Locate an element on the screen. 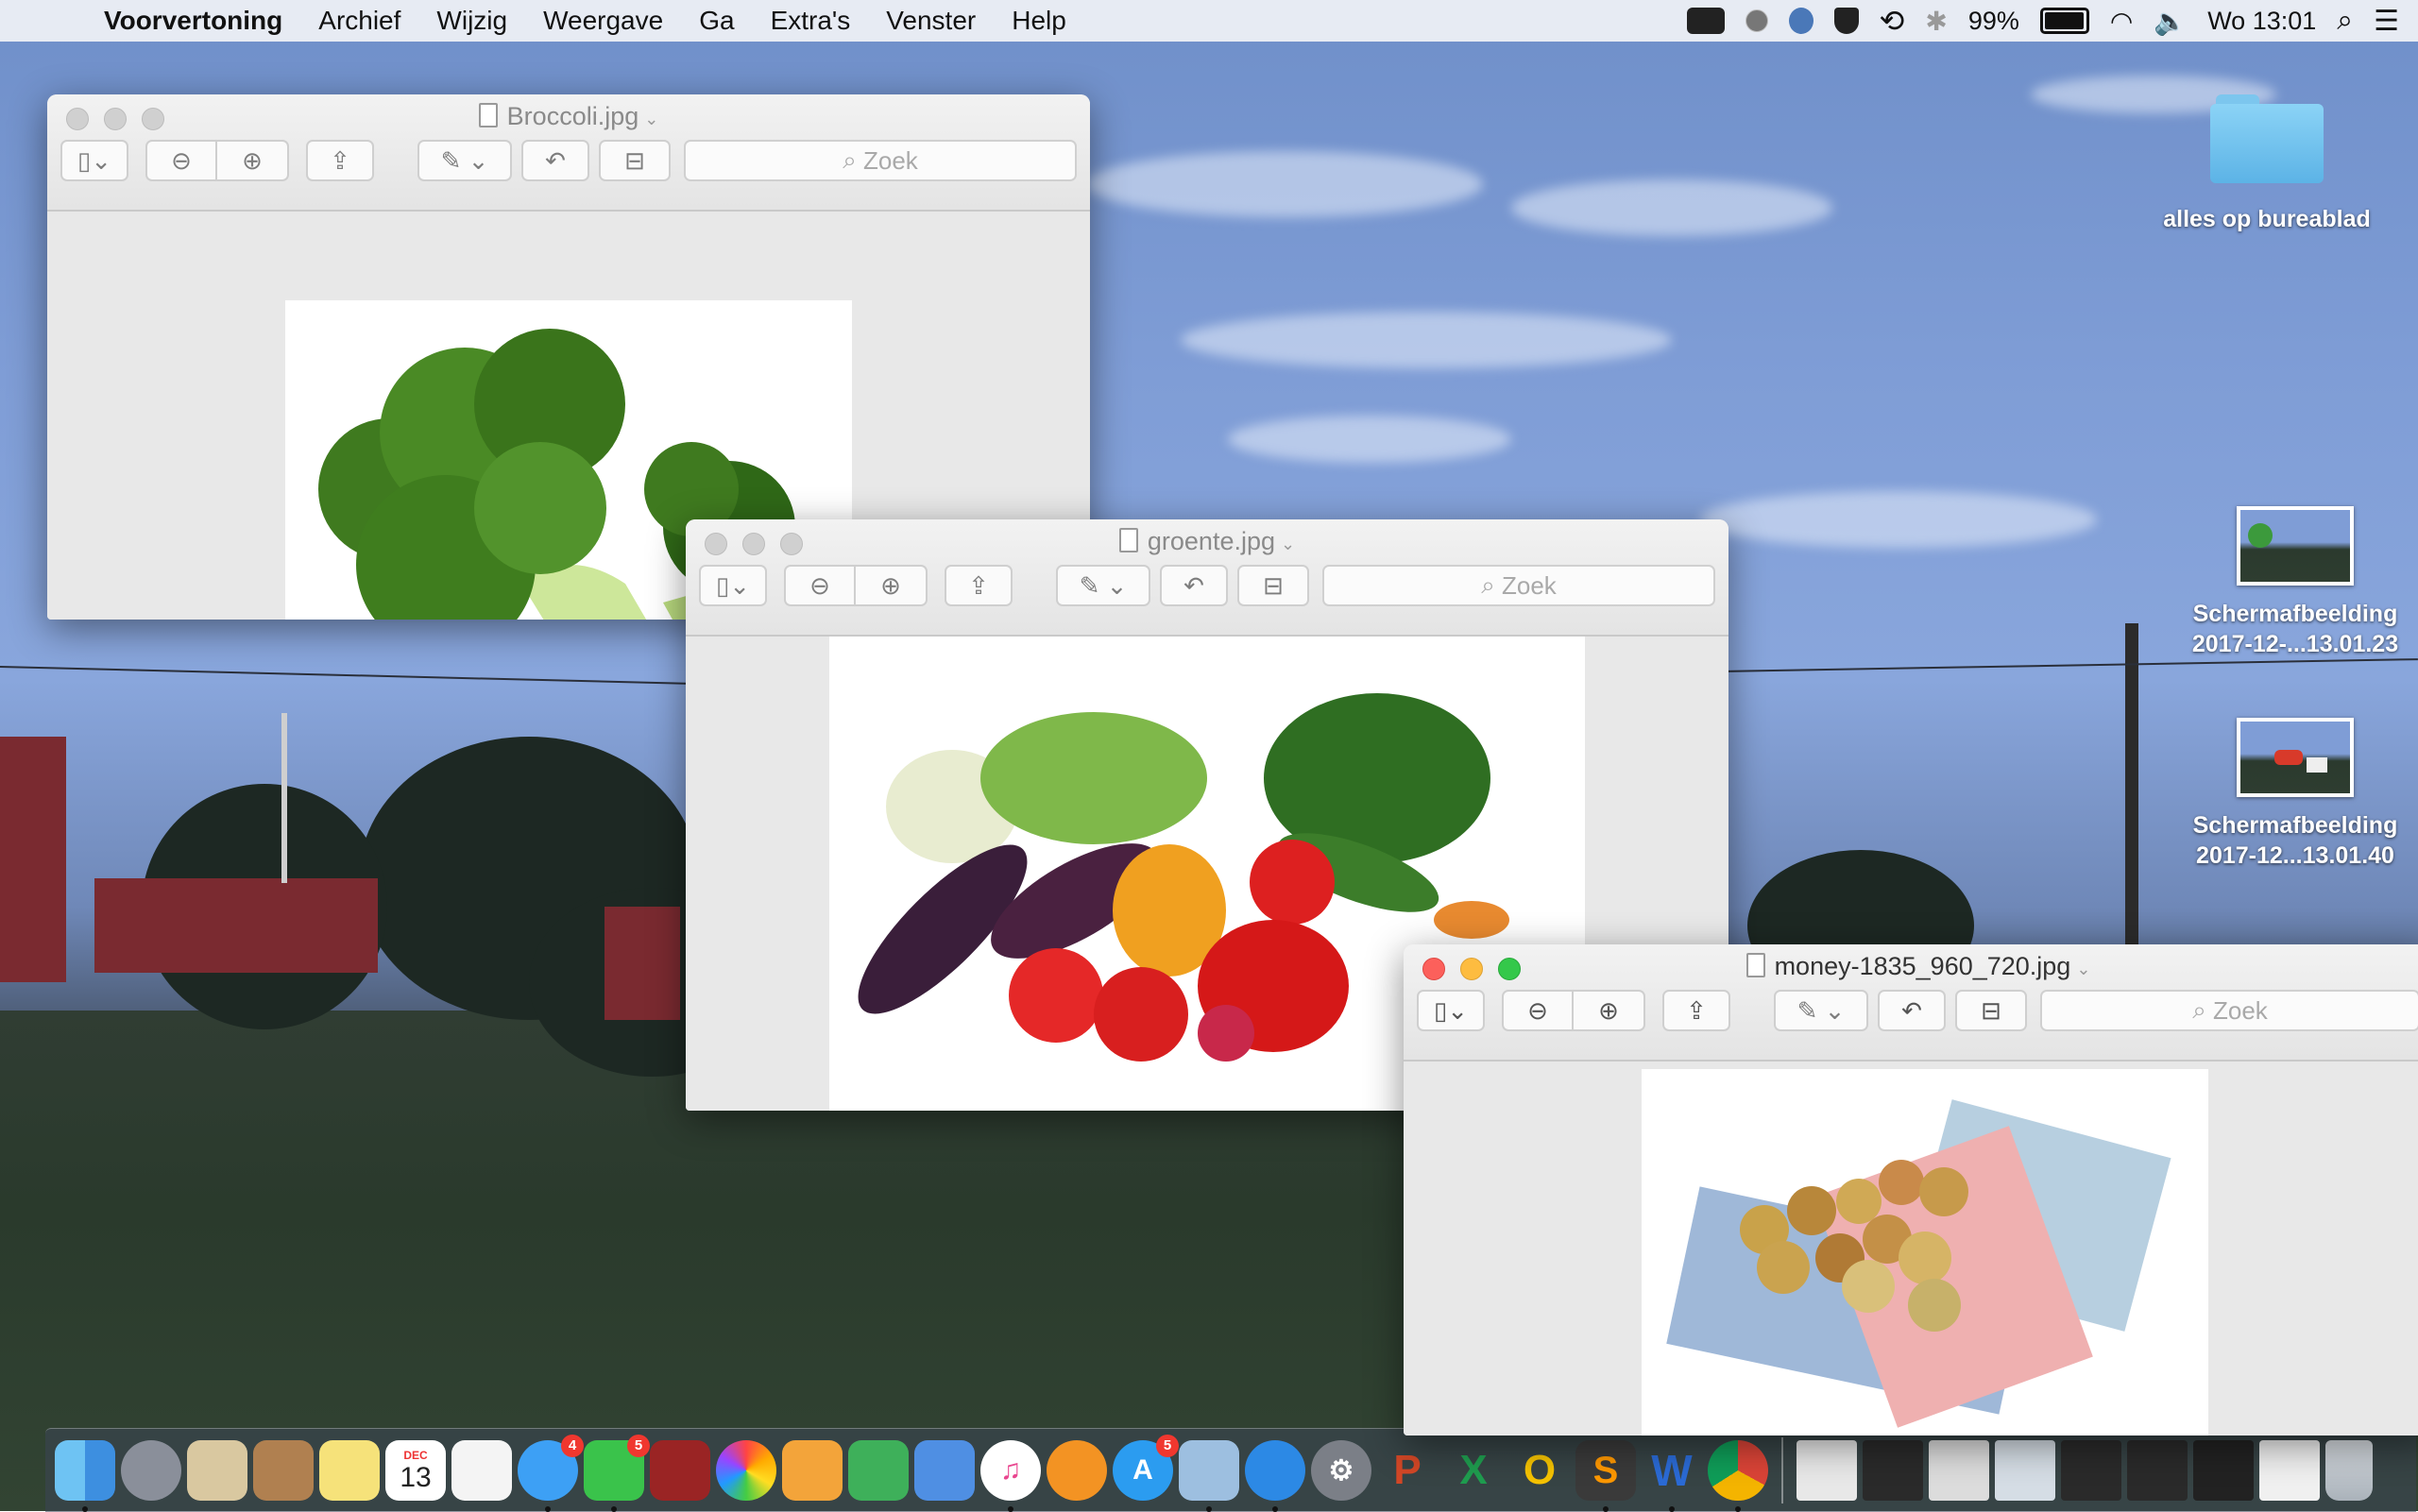  powerpoint-icon: P is located at coordinates (1407, 1470).